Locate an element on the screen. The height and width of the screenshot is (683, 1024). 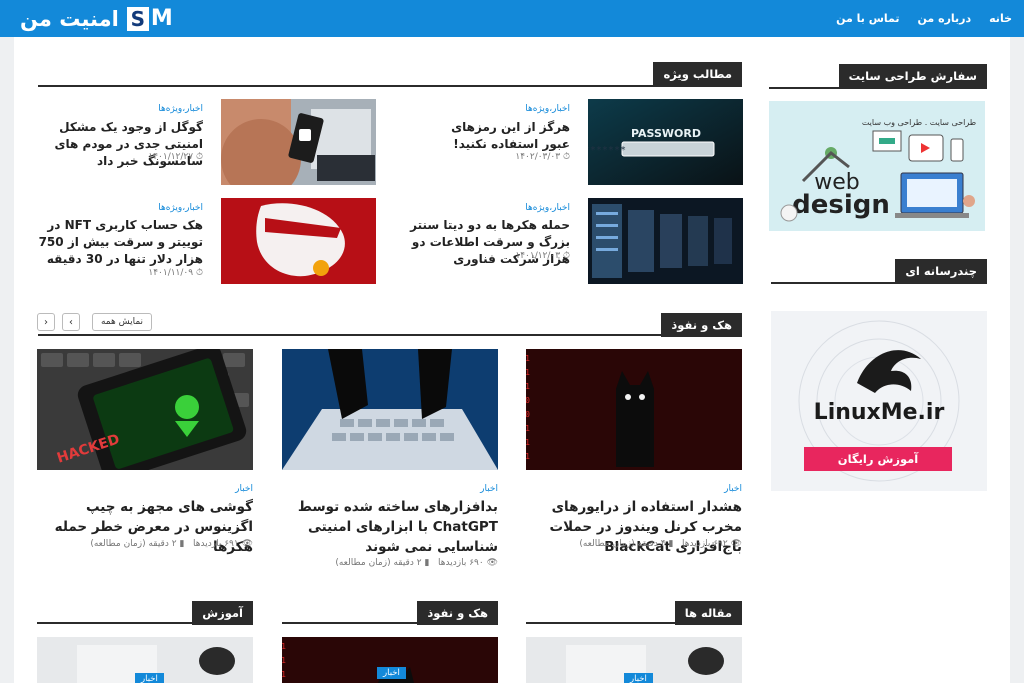
svg-text:1101 0011 1100 0110 1011 0100: 1101 0011 1100 0110 1011 0100 1101 is located at coordinates (528, 428).